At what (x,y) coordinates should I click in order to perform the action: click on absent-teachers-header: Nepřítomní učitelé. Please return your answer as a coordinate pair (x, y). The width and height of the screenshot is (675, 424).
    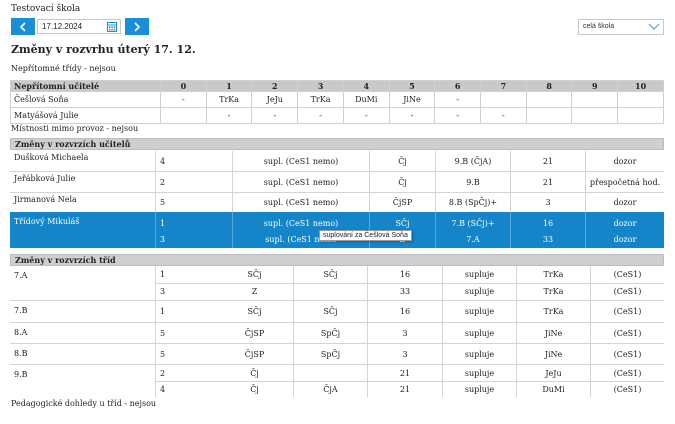
    Looking at the image, I should click on (85, 86).